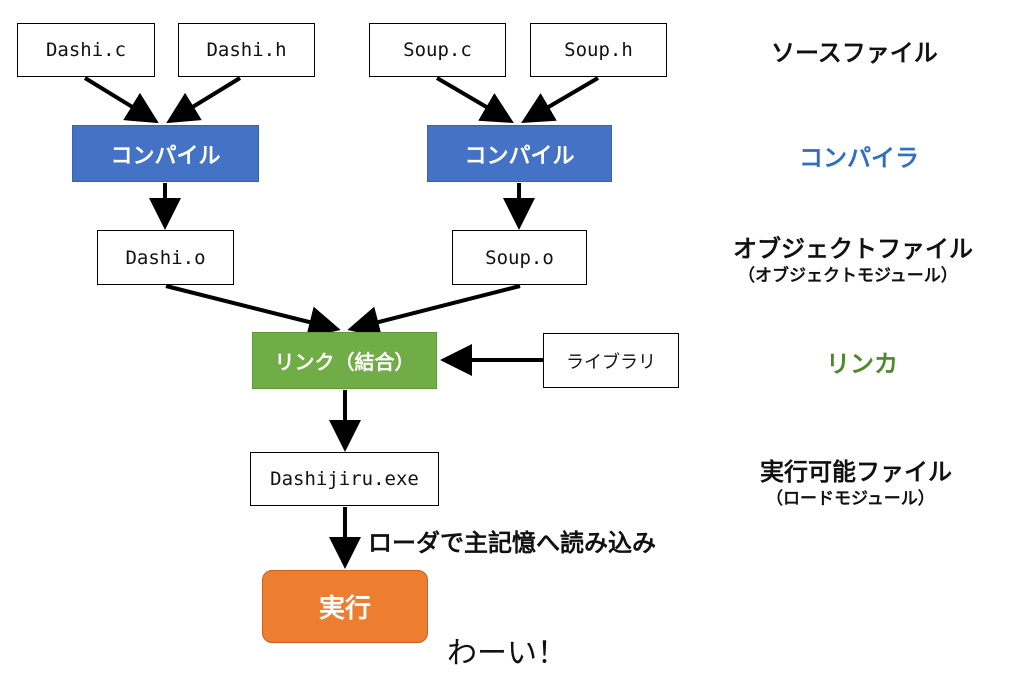 This screenshot has height=678, width=1024. What do you see at coordinates (560, 100) in the screenshot?
I see `arrow-soup-h` at bounding box center [560, 100].